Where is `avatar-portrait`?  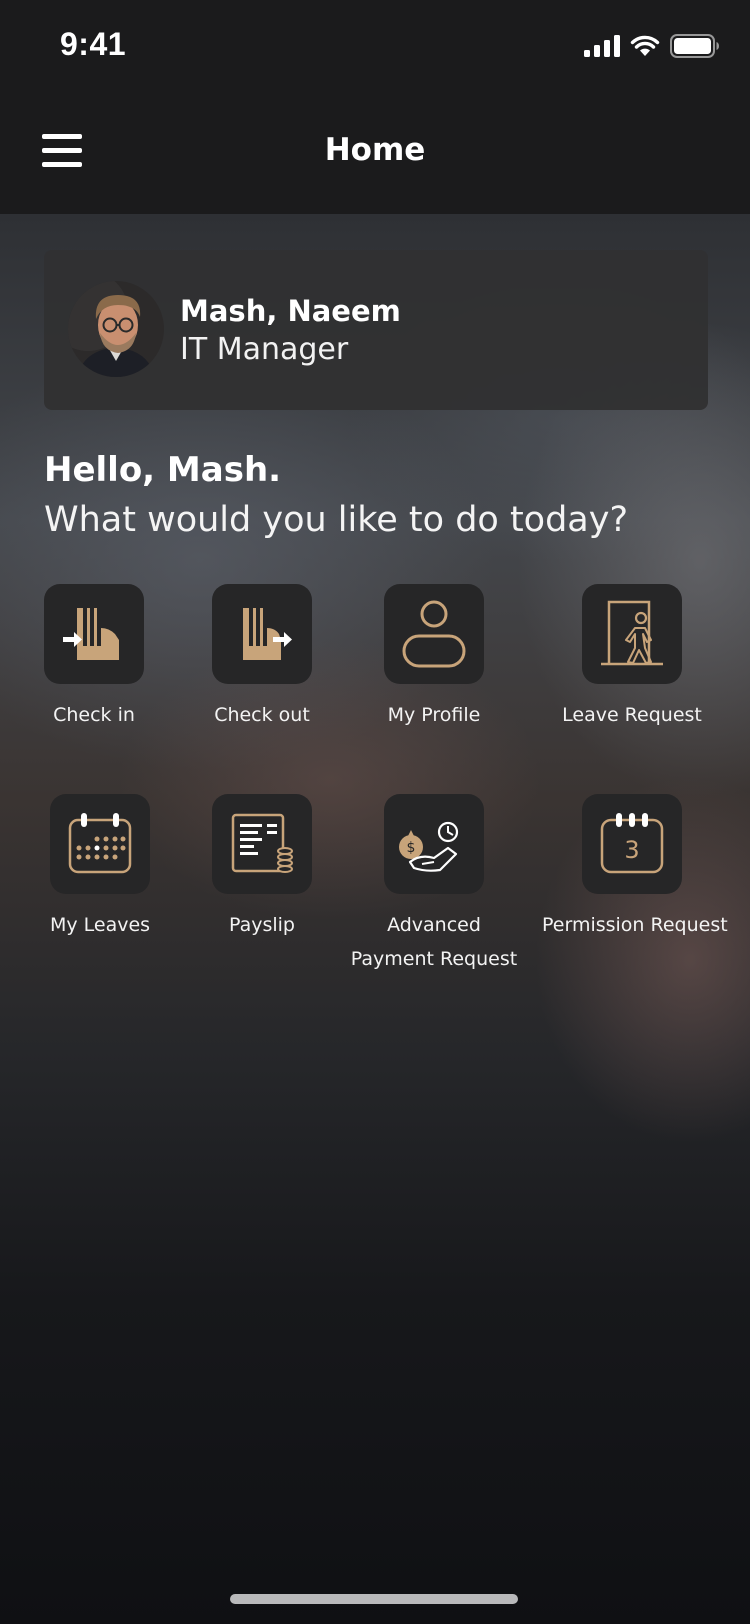
avatar-portrait is located at coordinates (116, 329).